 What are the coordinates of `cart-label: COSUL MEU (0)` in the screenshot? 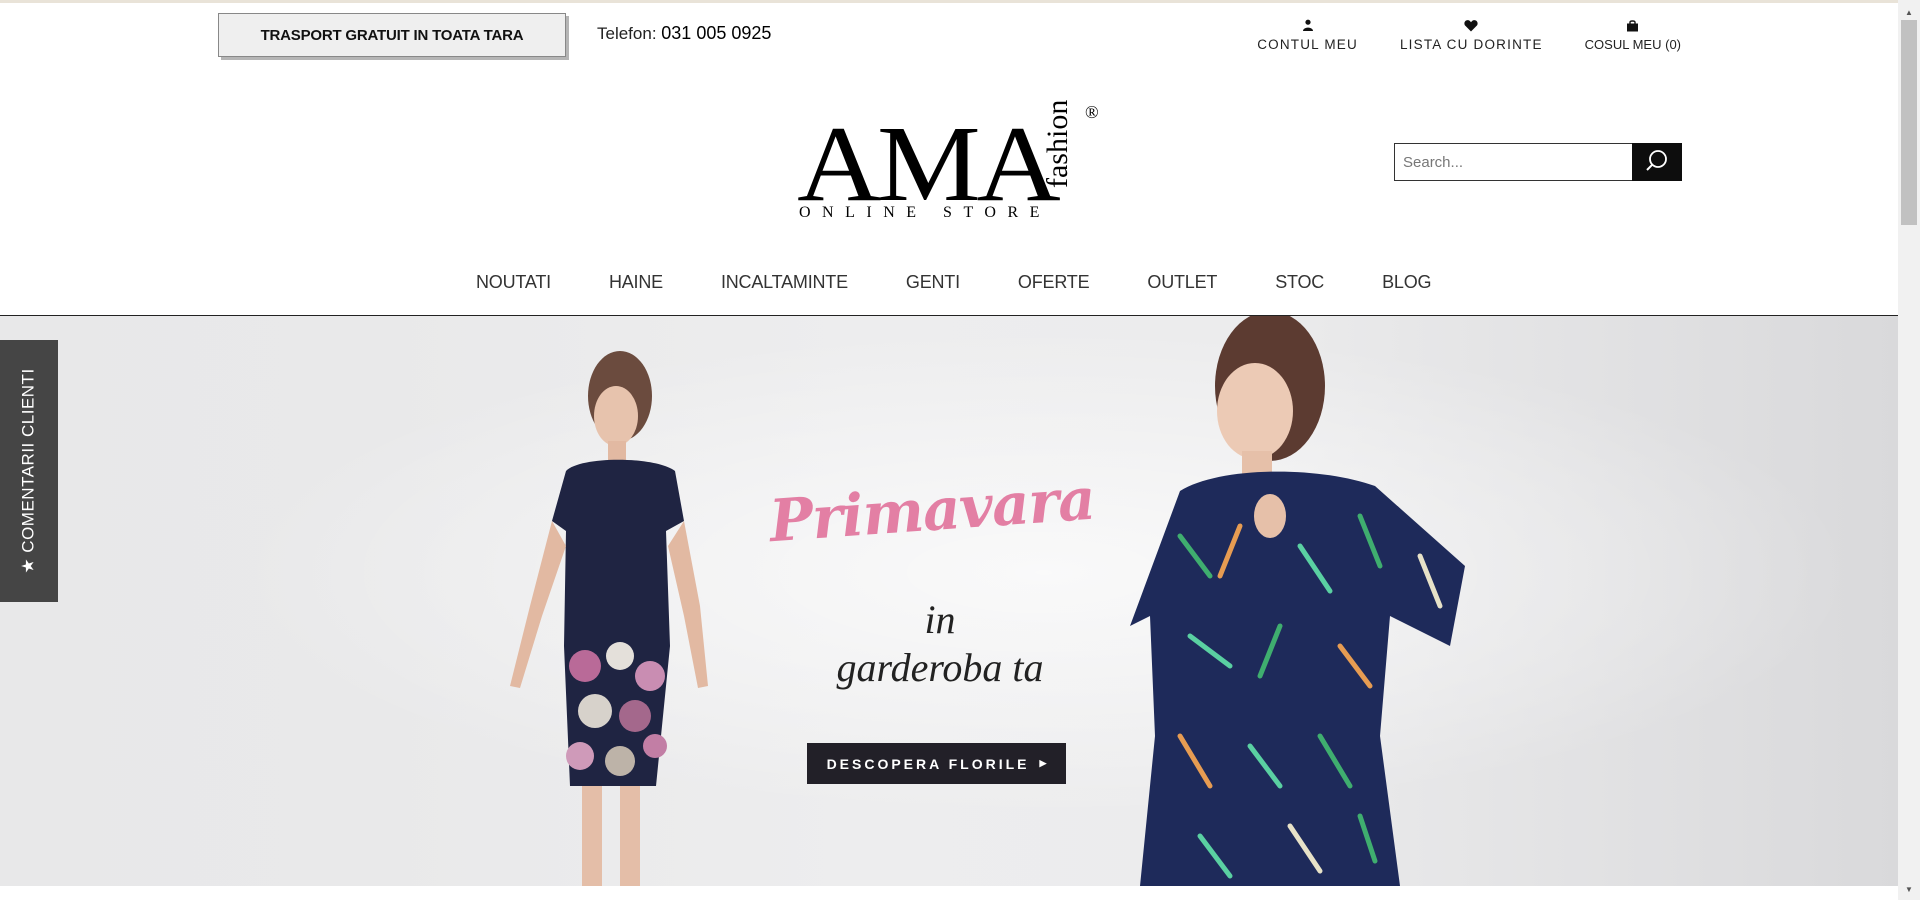 It's located at (1633, 44).